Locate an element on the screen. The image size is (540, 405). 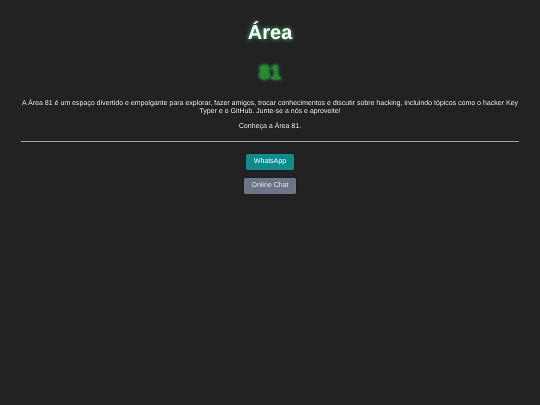
page-subtitle: 81 is located at coordinates (270, 73).